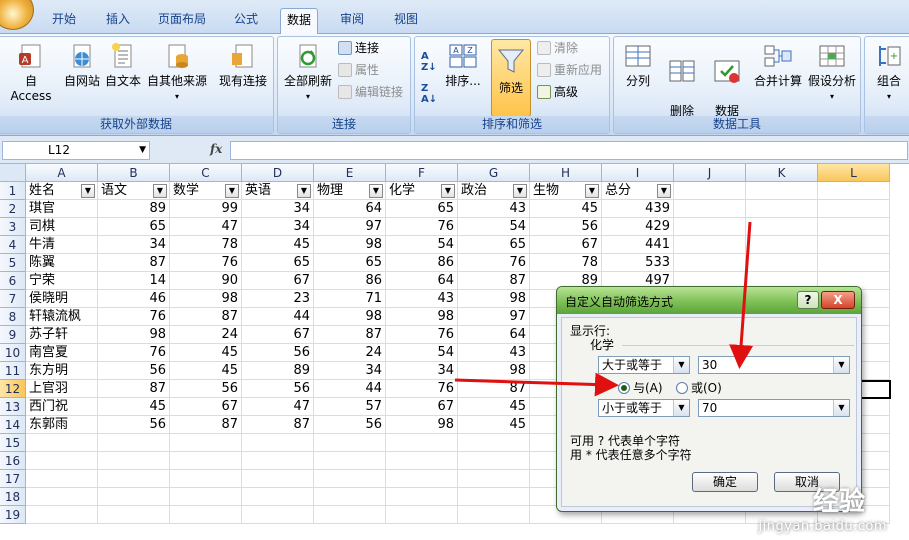  What do you see at coordinates (246, 21) in the screenshot?
I see `tab-formulas: 公式` at bounding box center [246, 21].